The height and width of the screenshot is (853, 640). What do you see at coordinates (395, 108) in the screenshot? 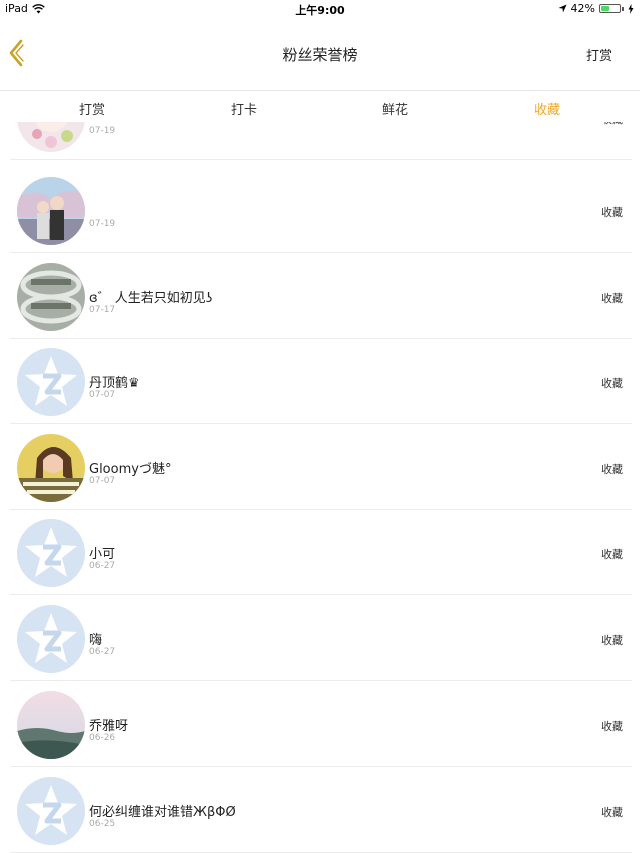
I see `tab-flowers: 鲜花` at bounding box center [395, 108].